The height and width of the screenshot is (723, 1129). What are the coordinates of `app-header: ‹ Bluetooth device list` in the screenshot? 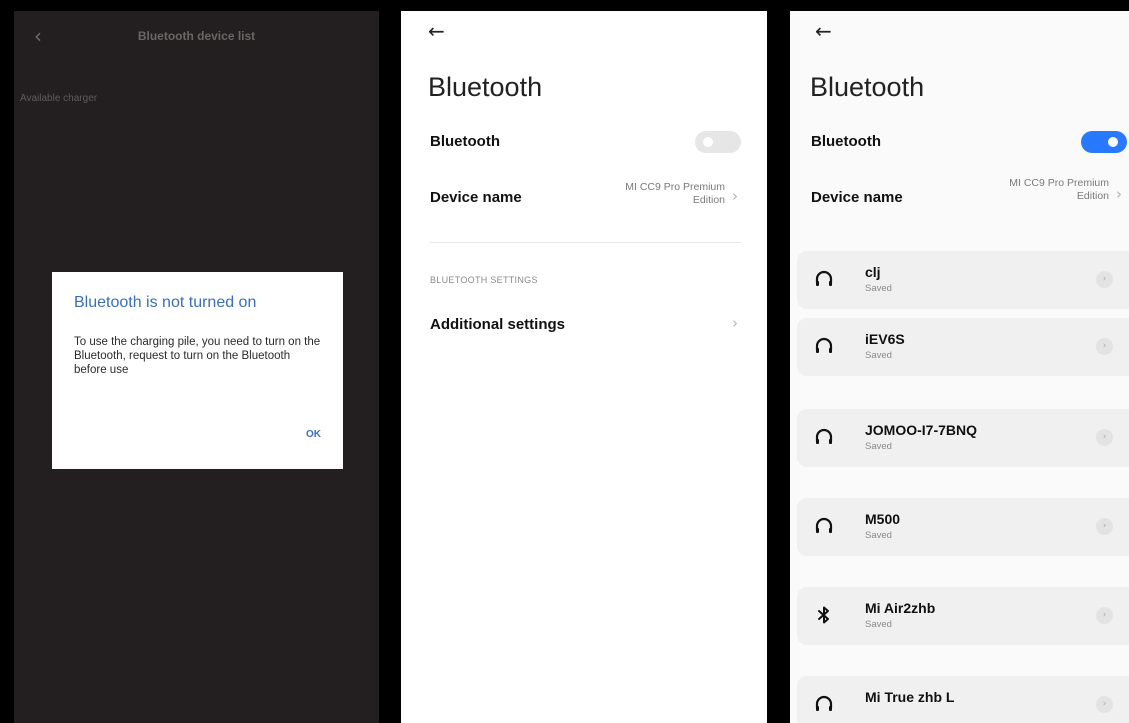 It's located at (196, 37).